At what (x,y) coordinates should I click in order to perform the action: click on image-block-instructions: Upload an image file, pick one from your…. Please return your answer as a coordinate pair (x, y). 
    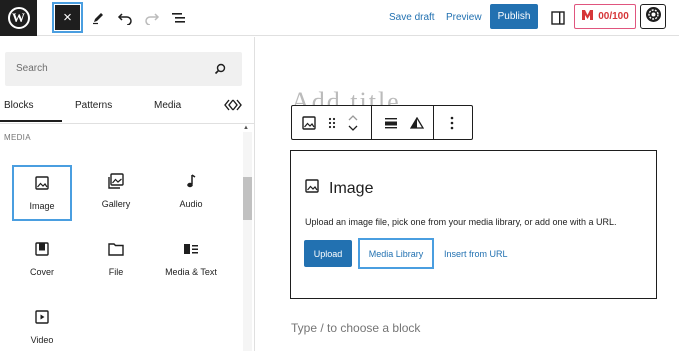
    Looking at the image, I should click on (461, 222).